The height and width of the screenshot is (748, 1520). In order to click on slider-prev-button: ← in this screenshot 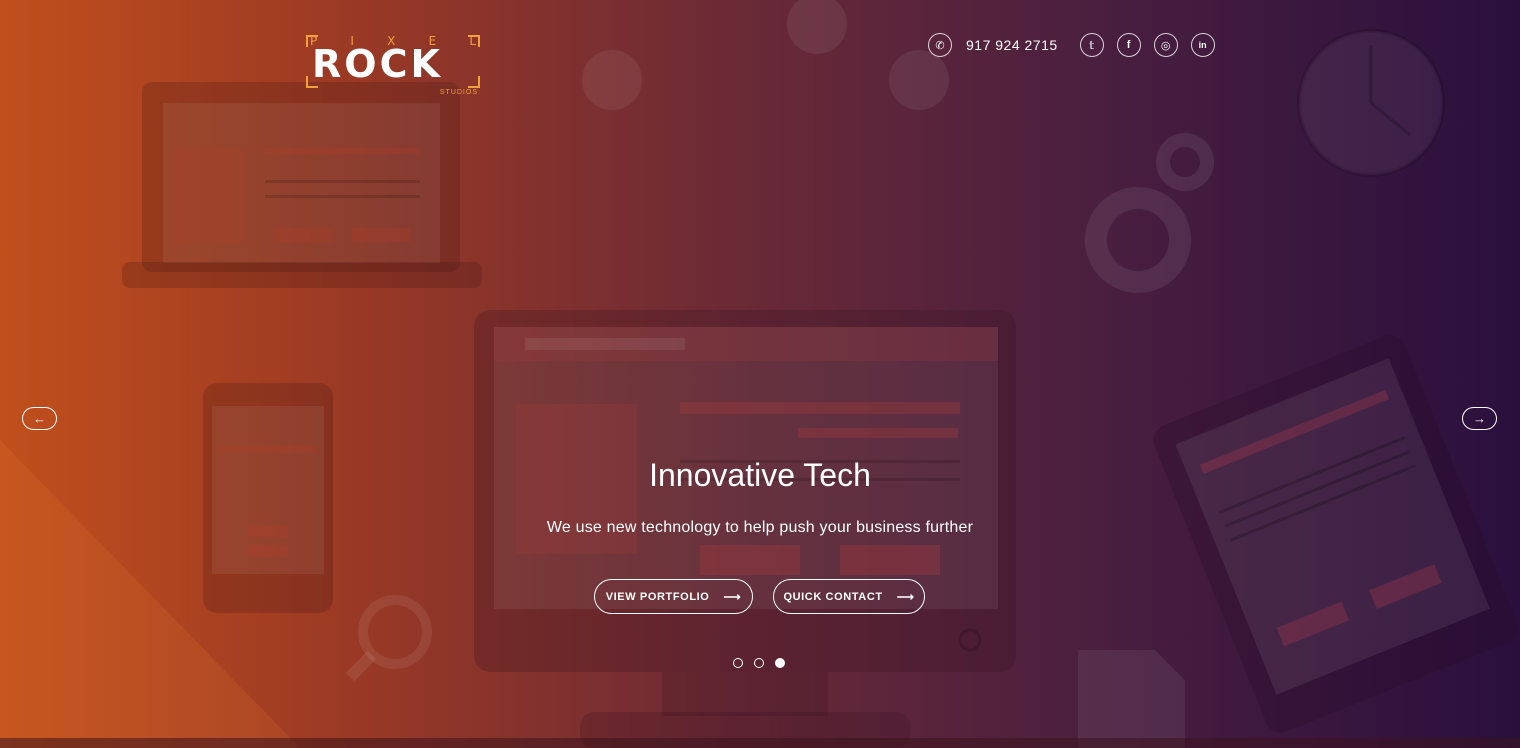, I will do `click(39, 418)`.